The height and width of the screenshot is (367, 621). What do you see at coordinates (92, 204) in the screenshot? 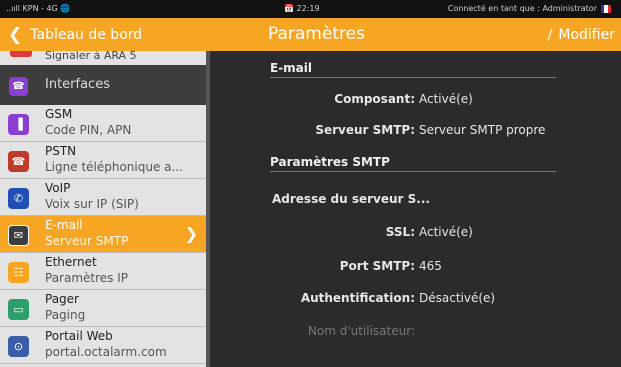
I see `sidebar-item-subtitle: Voix sur IP (SIP)` at bounding box center [92, 204].